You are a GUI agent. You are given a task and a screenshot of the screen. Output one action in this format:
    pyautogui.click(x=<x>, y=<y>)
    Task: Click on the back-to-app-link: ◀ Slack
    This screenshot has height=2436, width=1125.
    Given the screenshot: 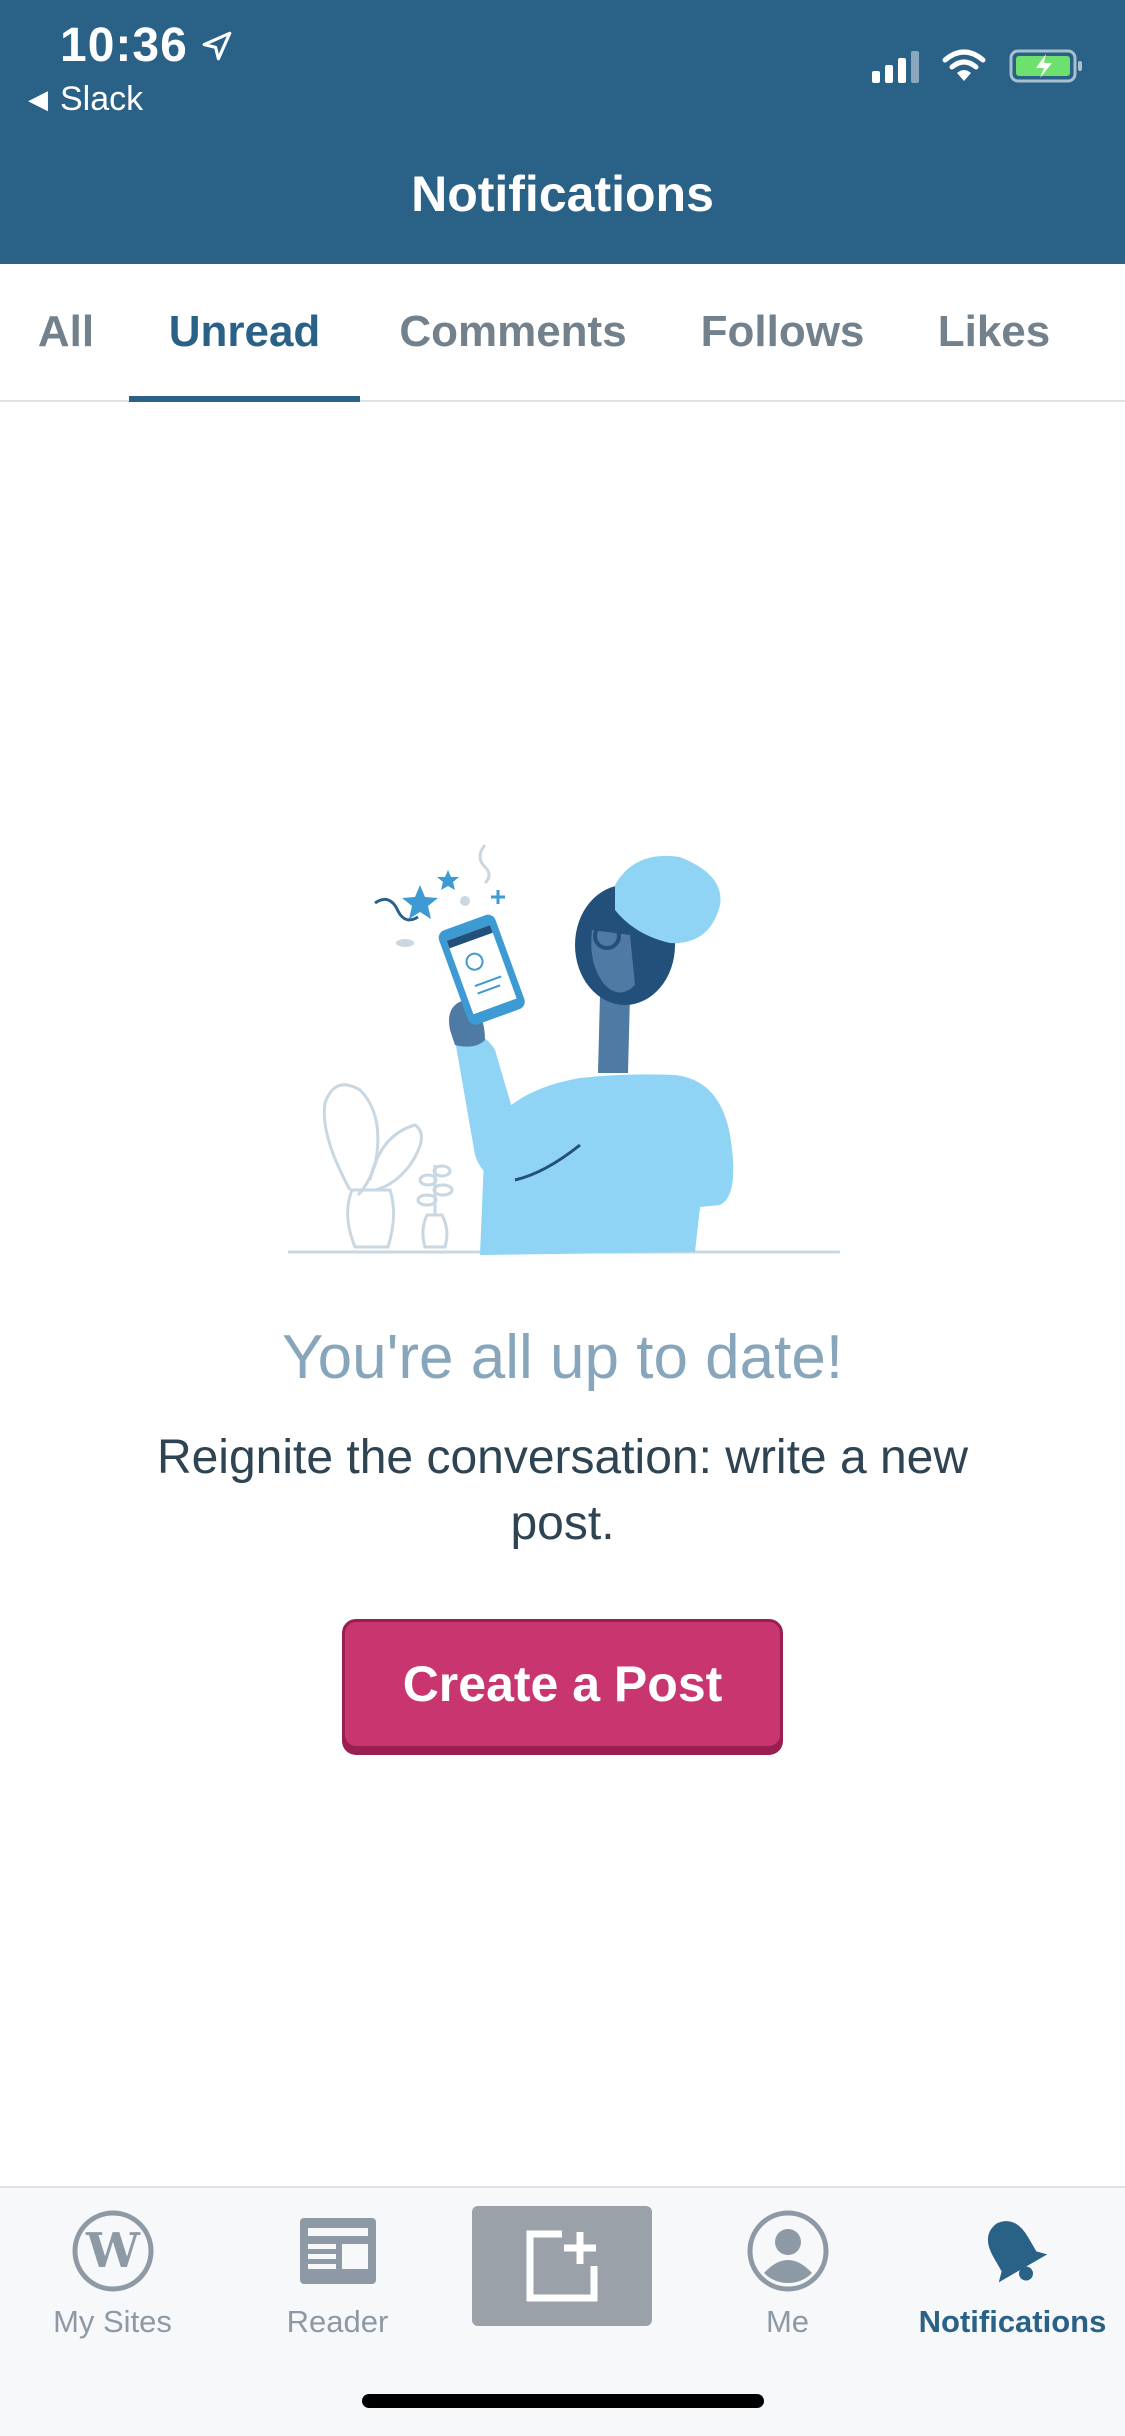 What is the action you would take?
    pyautogui.click(x=85, y=99)
    